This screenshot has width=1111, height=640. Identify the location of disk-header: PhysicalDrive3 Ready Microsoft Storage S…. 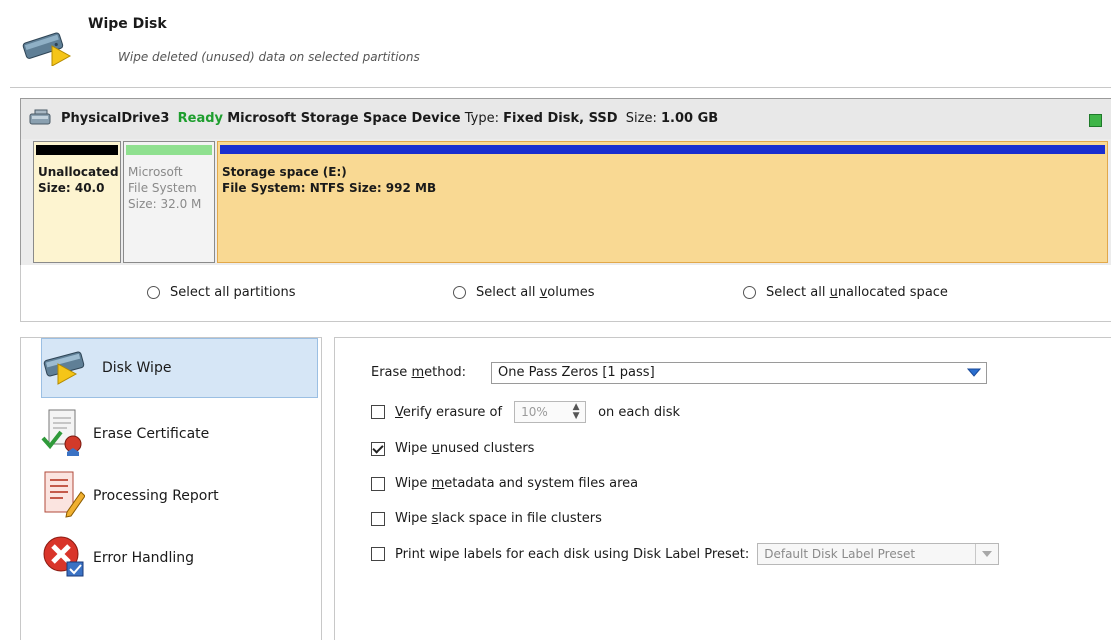
(566, 119).